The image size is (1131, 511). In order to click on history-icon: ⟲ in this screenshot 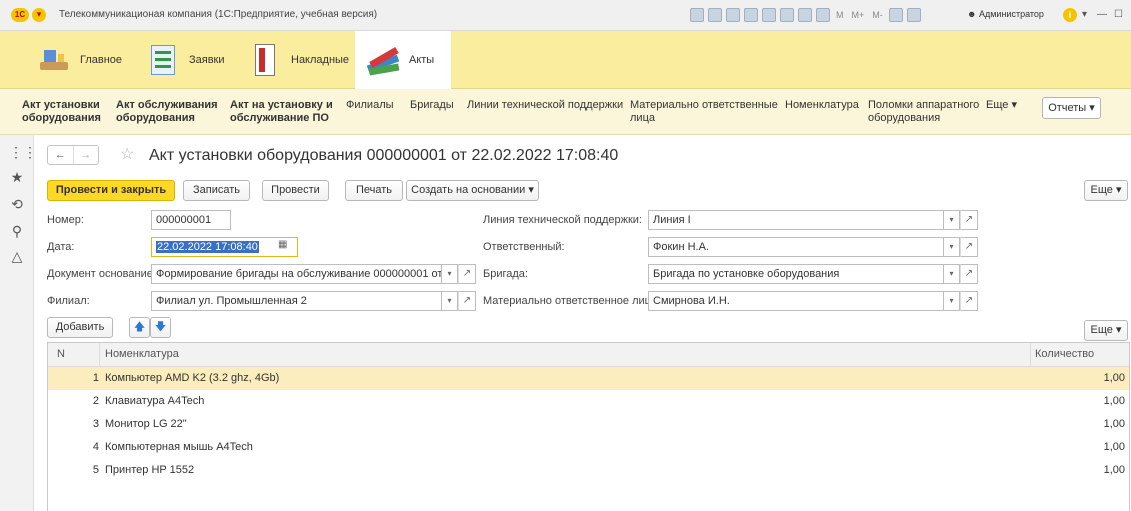, I will do `click(17, 204)`.